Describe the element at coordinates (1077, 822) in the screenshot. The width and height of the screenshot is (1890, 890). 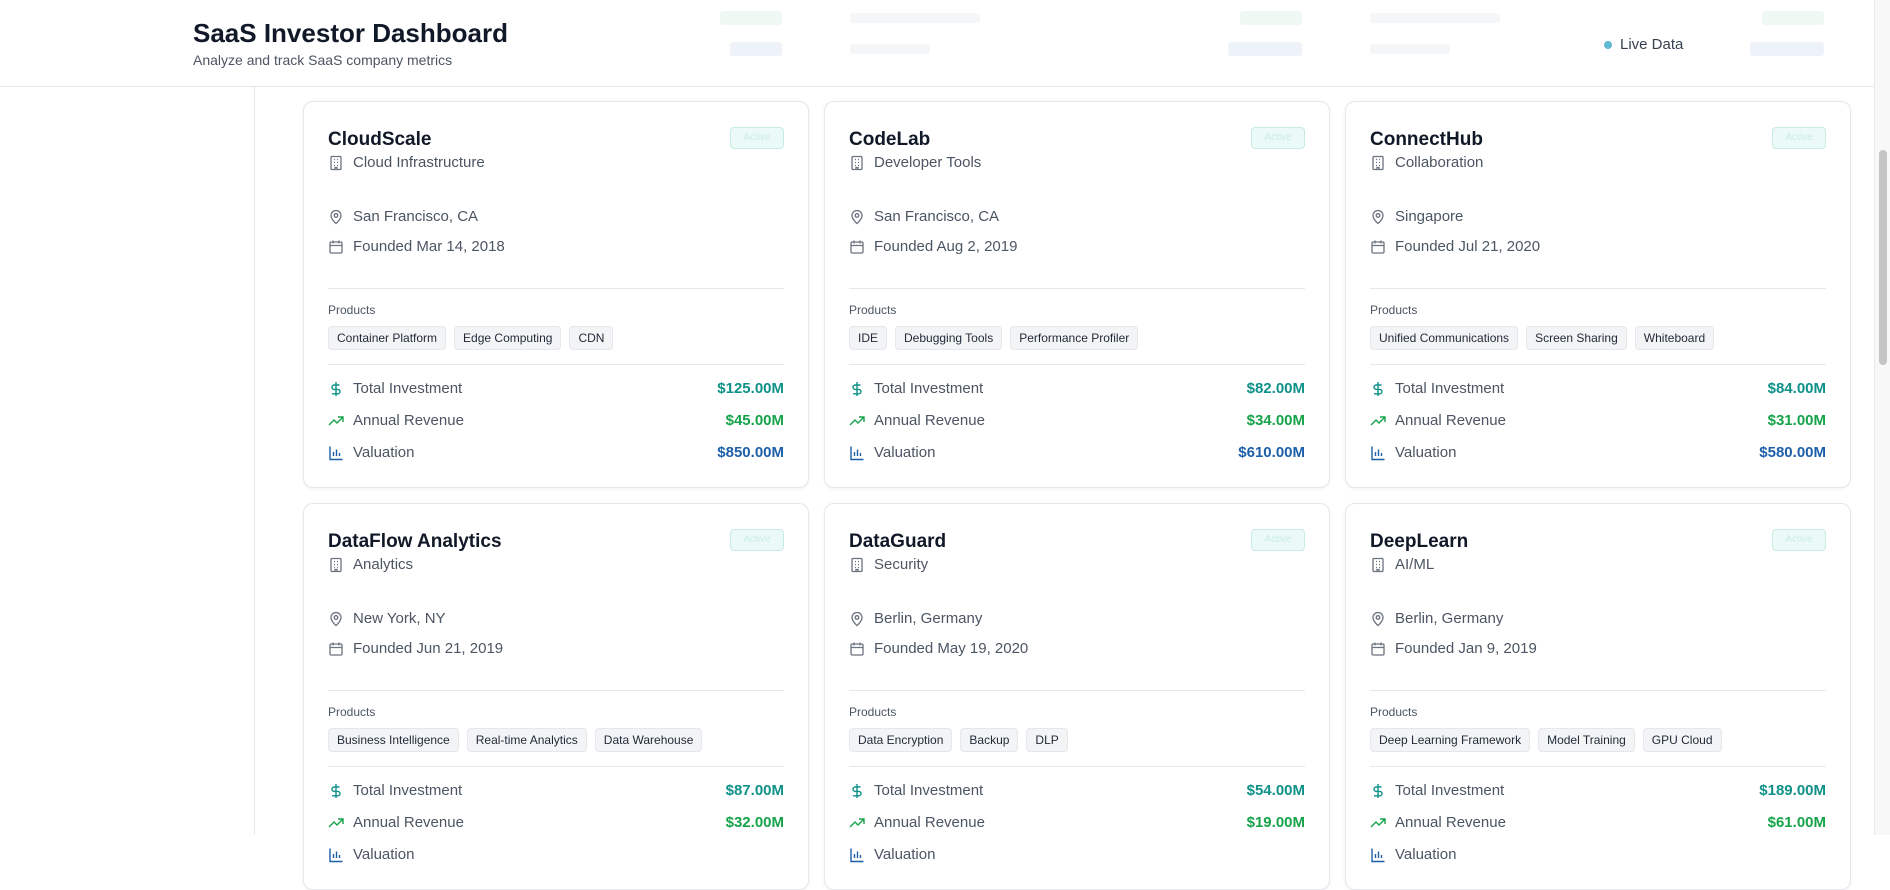
I see `annual-revenue-row: Annual Revenue $19.00M` at that location.